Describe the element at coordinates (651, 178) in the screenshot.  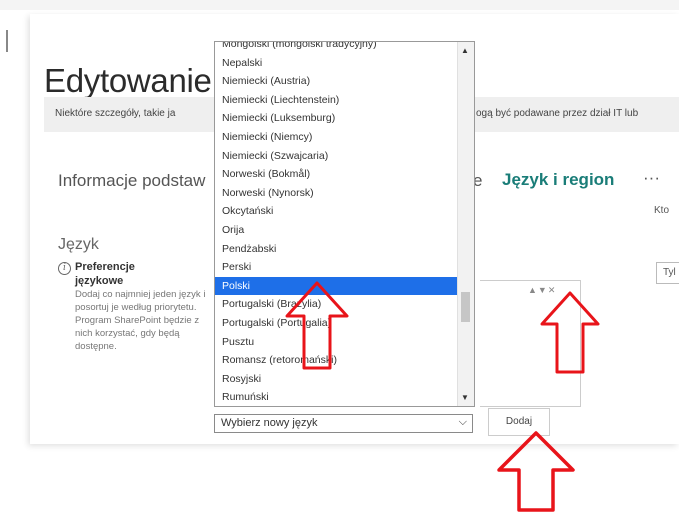
I see `more-tabs-button: ···` at that location.